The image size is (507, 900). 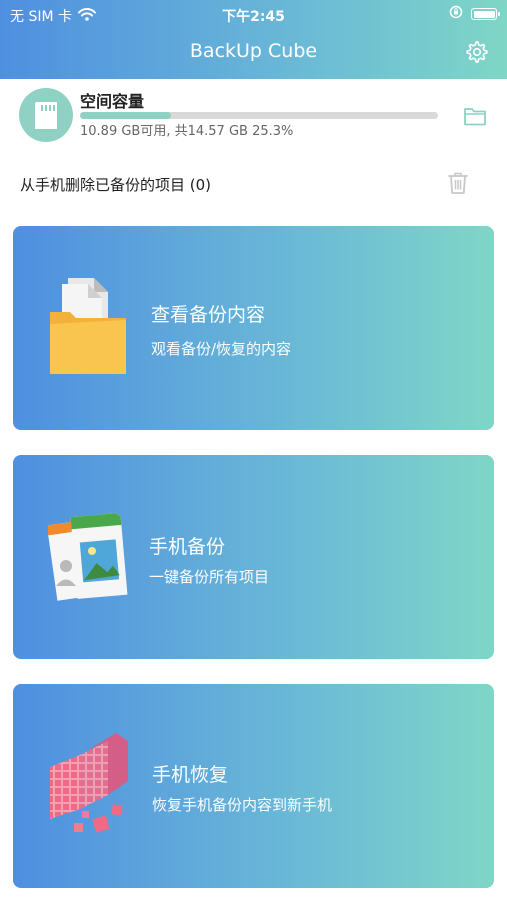 I want to click on battery-icon, so click(x=485, y=14).